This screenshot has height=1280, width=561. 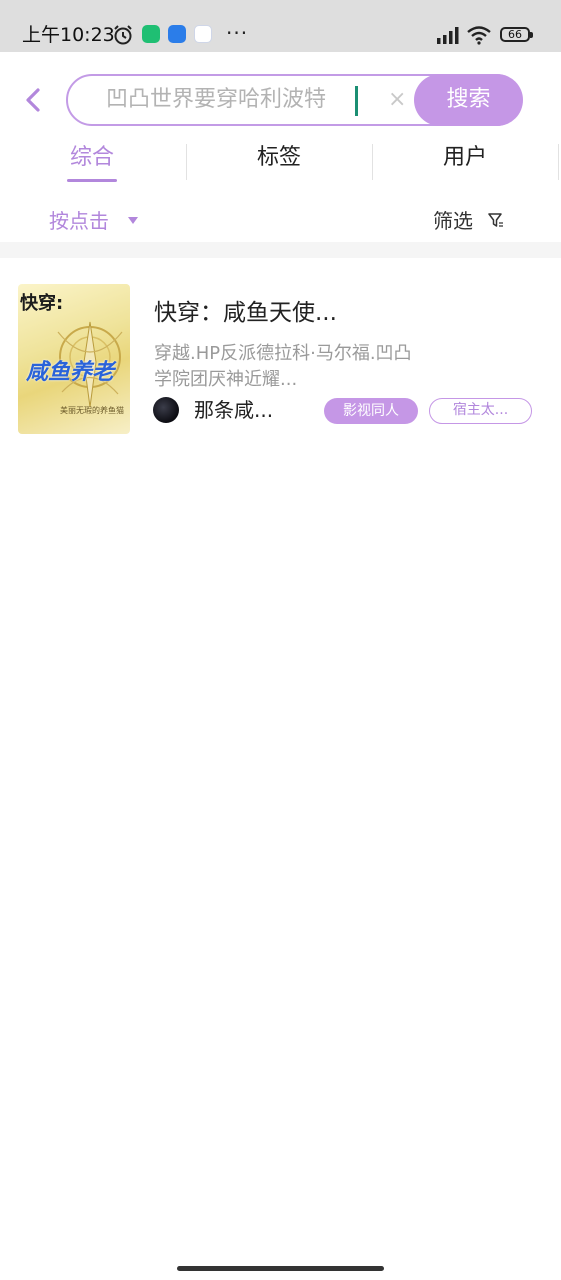 What do you see at coordinates (68, 35) in the screenshot?
I see `status-time: 上午10:23` at bounding box center [68, 35].